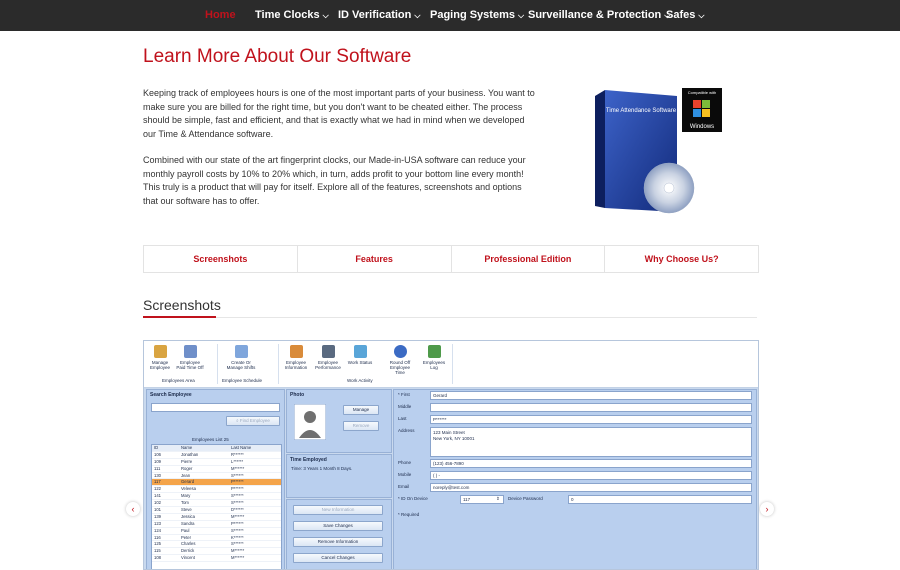 Image resolution: width=900 pixels, height=570 pixels. What do you see at coordinates (595, 15) in the screenshot?
I see `nav-surveillance-label: Surveillance & Protection` at bounding box center [595, 15].